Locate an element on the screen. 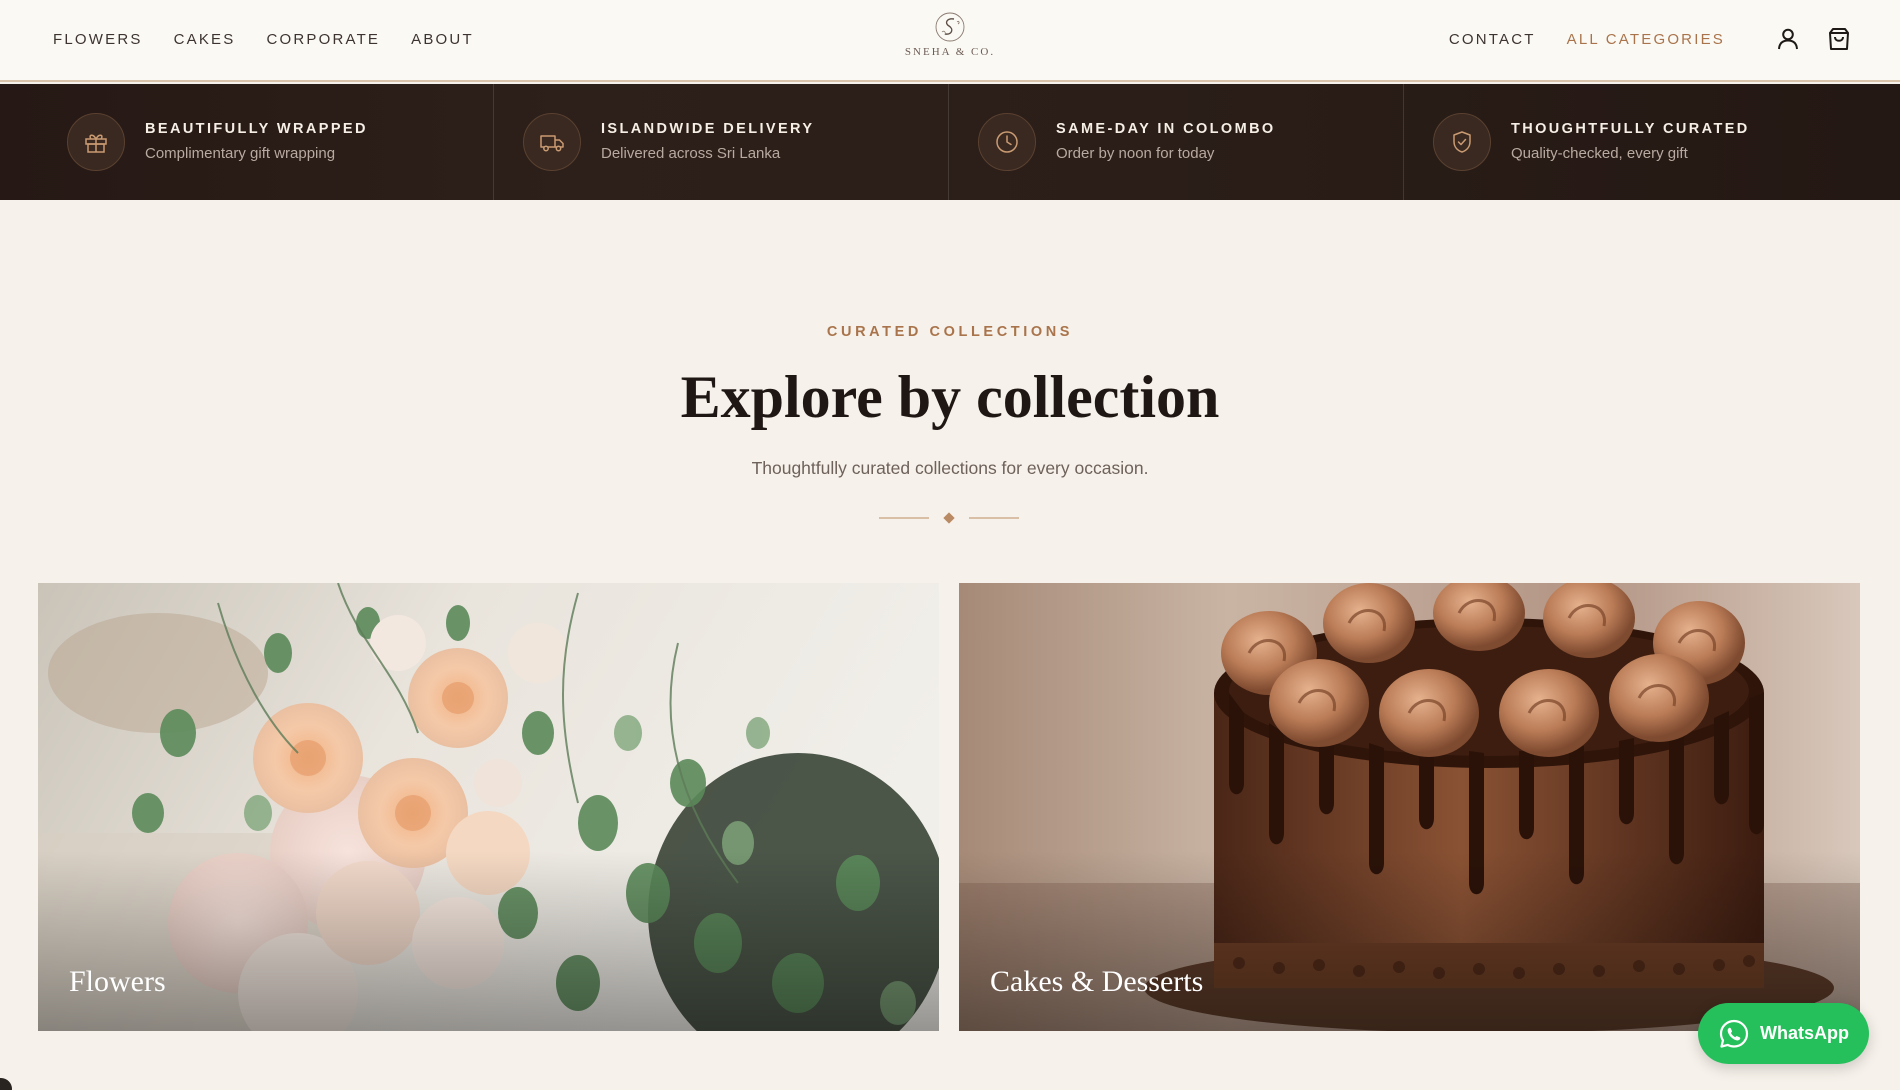  clock-icon is located at coordinates (1007, 142).